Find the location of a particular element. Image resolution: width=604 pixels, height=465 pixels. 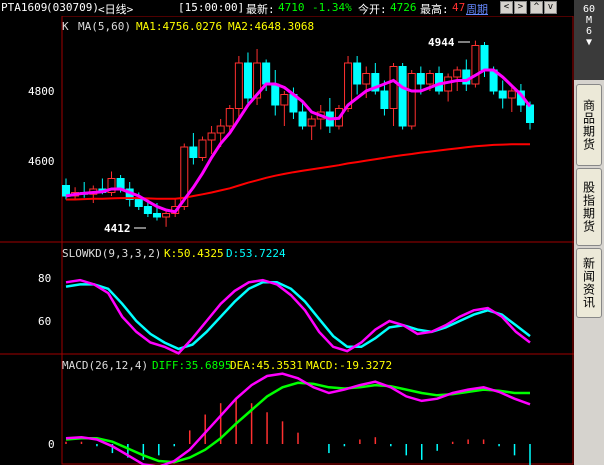

change-value: -1.34% is located at coordinates (332, 7).